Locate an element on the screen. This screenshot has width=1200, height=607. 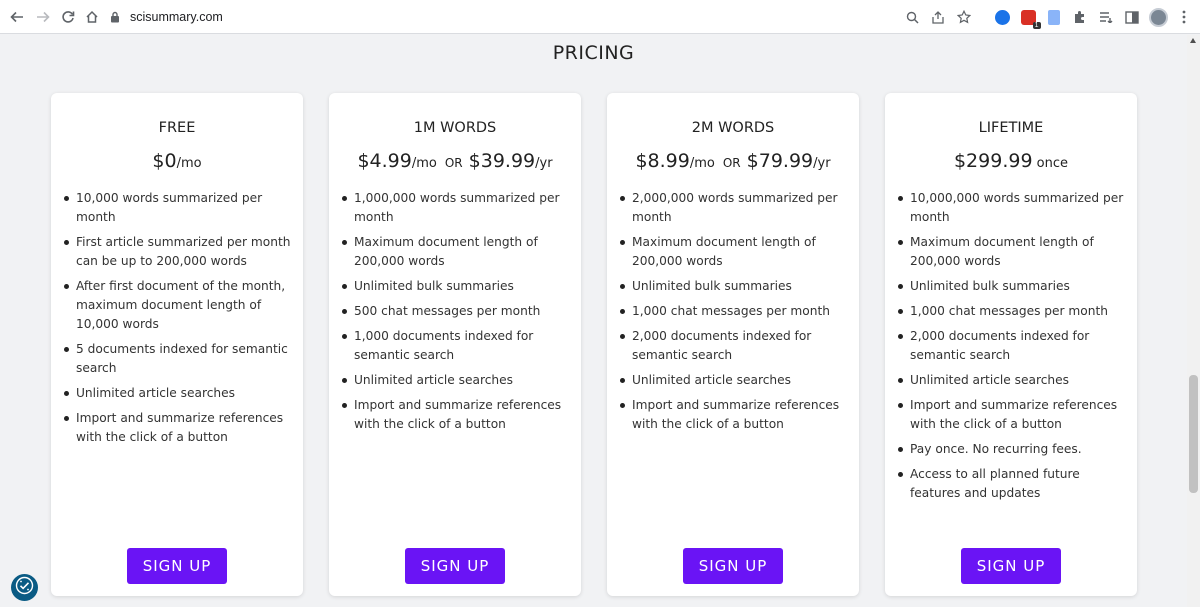
sign-up-button-2m-words: SIGN UP is located at coordinates (733, 566).